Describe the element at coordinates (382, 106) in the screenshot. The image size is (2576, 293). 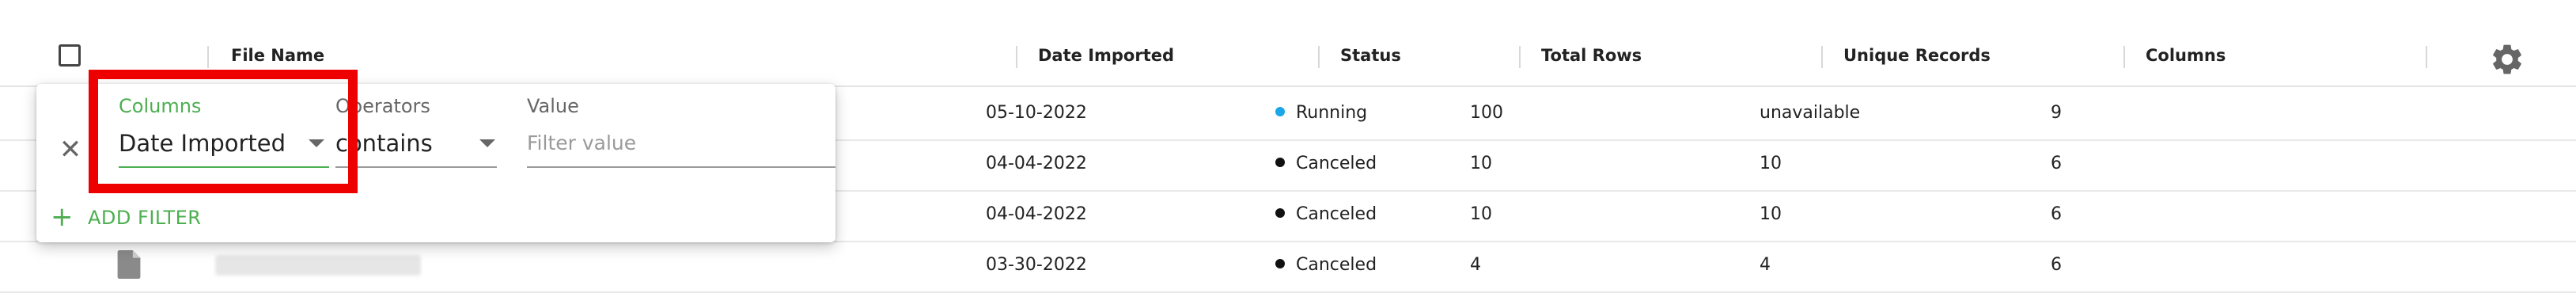
I see `operators-label: Operators` at that location.